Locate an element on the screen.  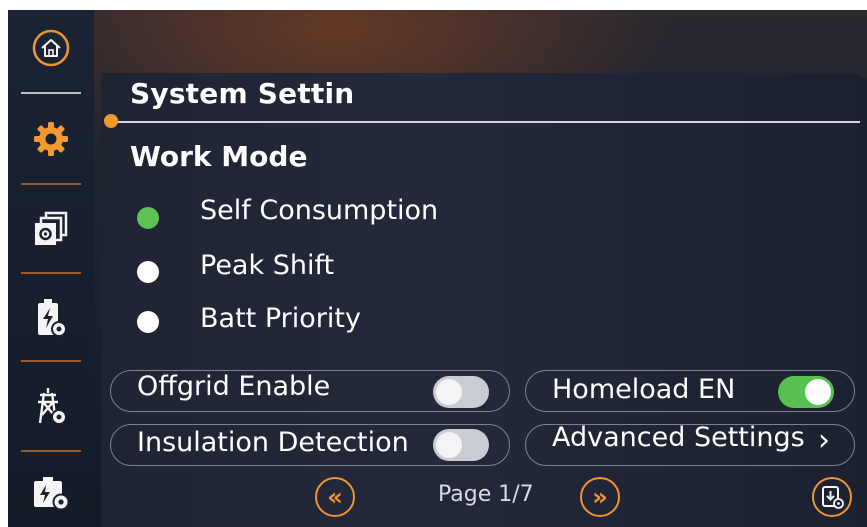
sidebar-item-device-settings is located at coordinates (51, 229).